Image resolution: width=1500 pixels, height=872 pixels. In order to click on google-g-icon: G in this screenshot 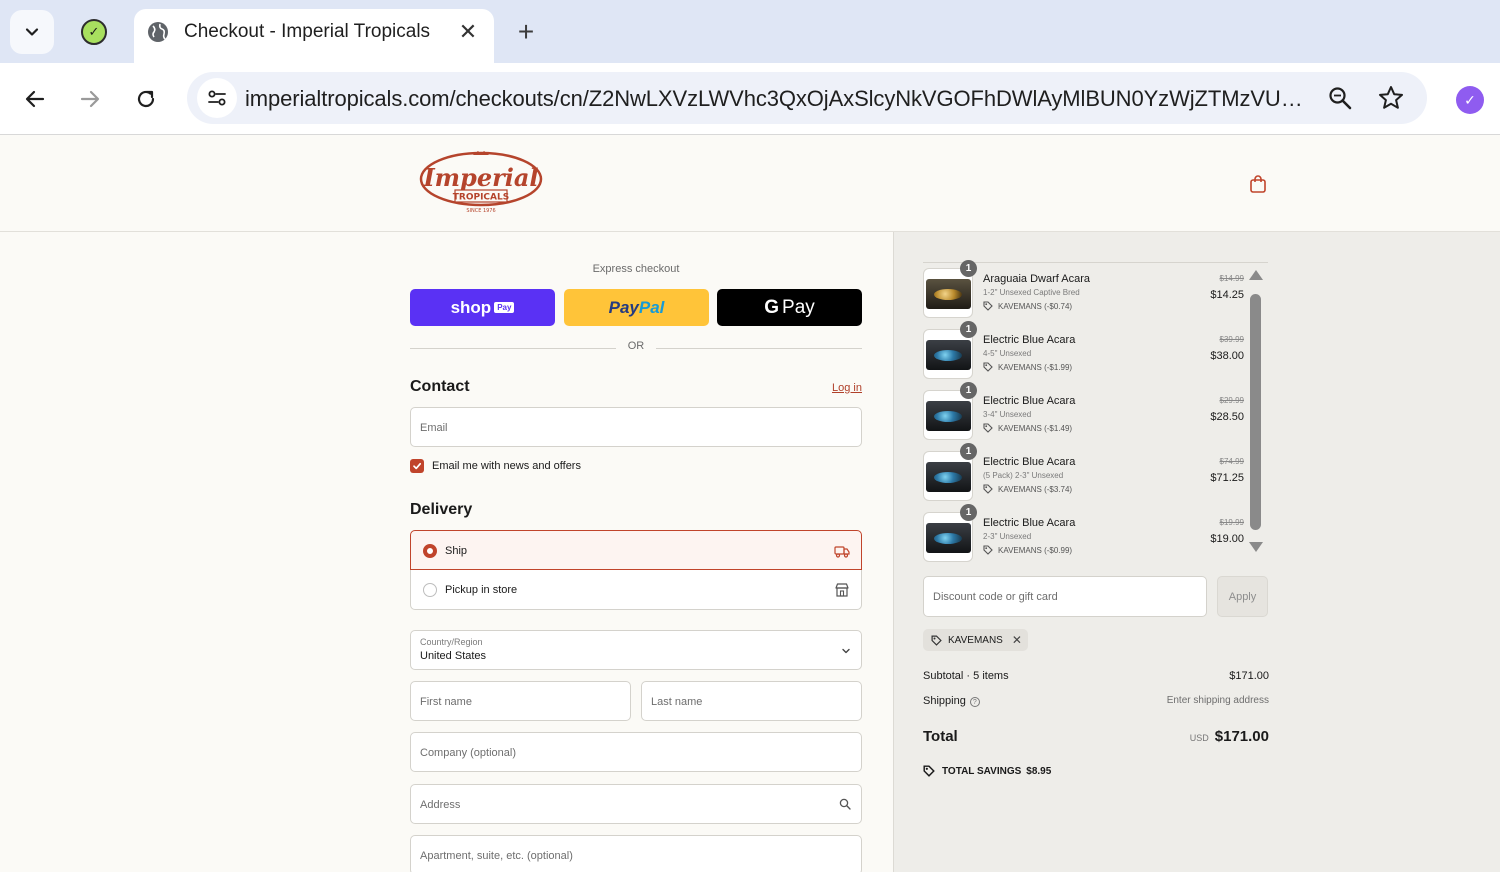, I will do `click(772, 307)`.